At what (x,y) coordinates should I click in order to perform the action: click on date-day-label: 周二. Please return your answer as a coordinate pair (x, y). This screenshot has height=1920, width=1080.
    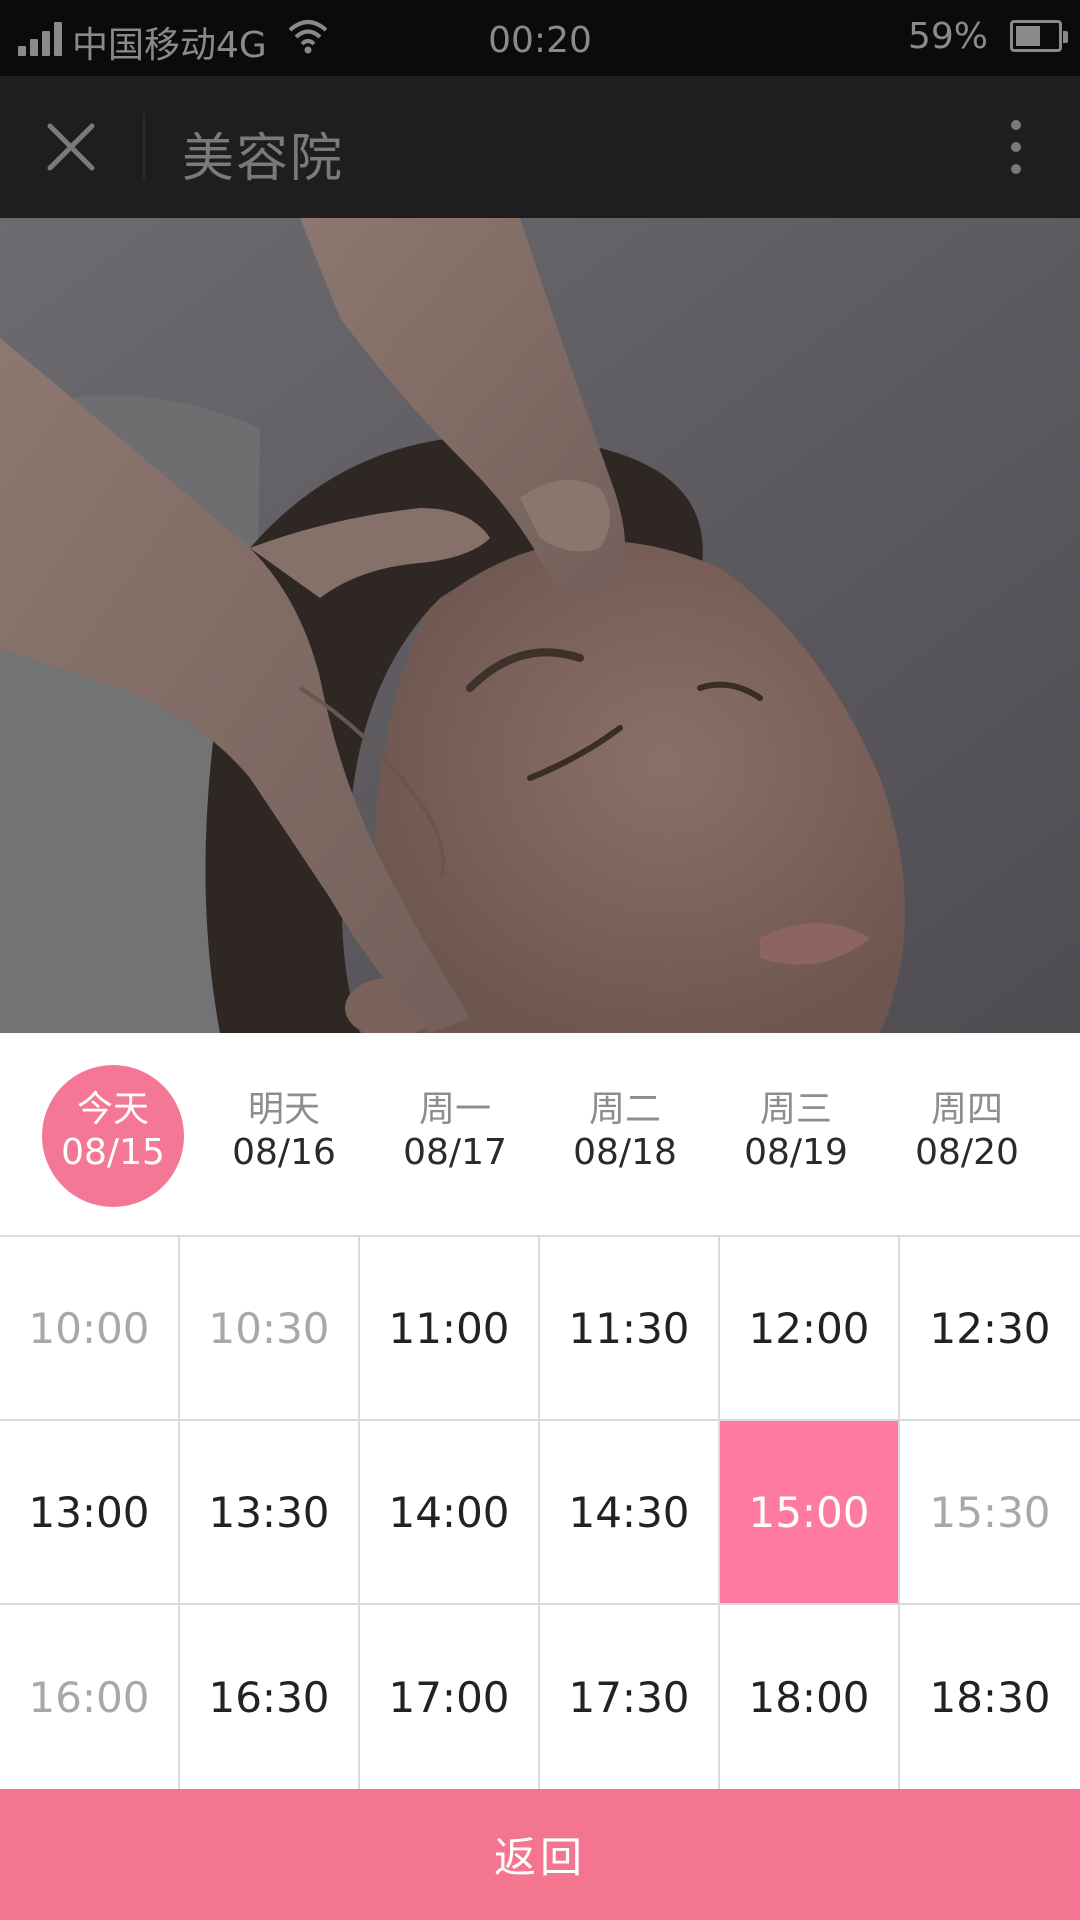
    Looking at the image, I should click on (624, 1109).